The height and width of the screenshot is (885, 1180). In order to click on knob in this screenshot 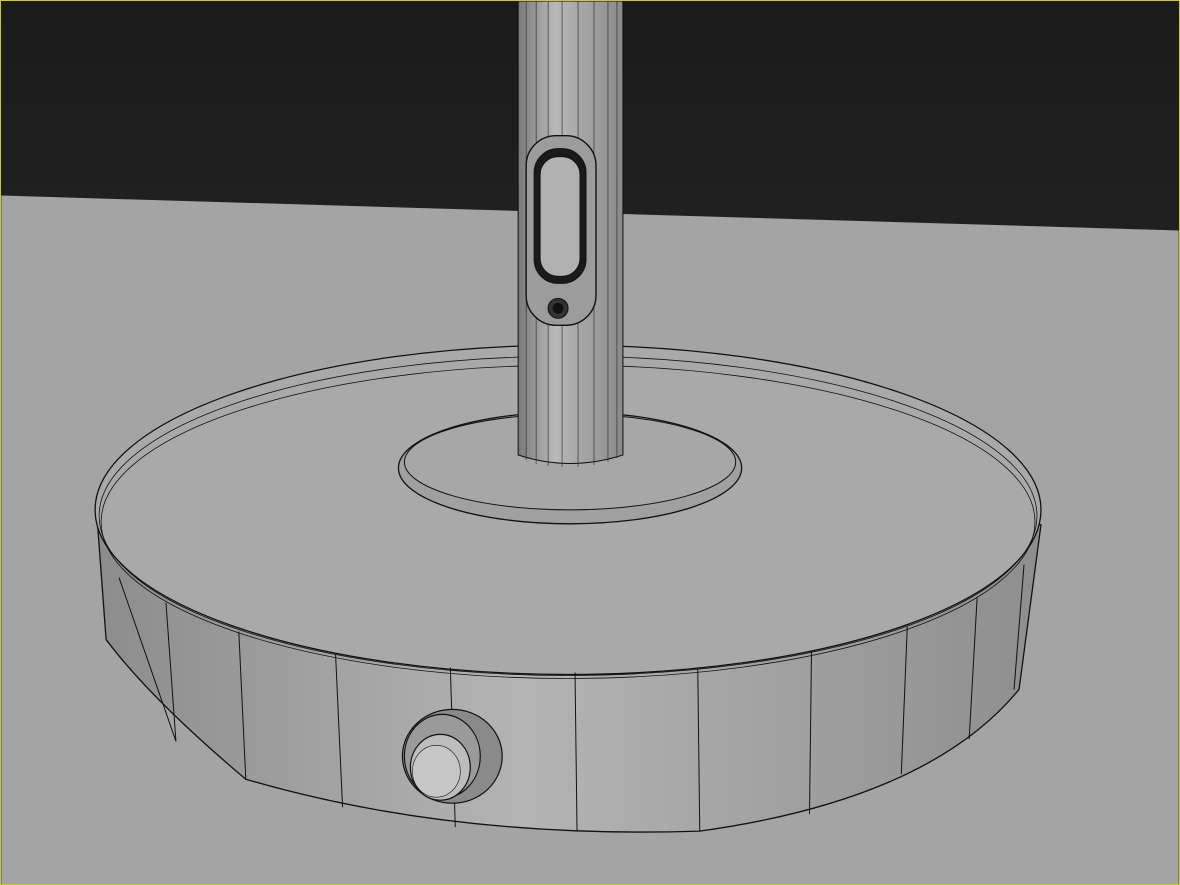, I will do `click(452, 756)`.